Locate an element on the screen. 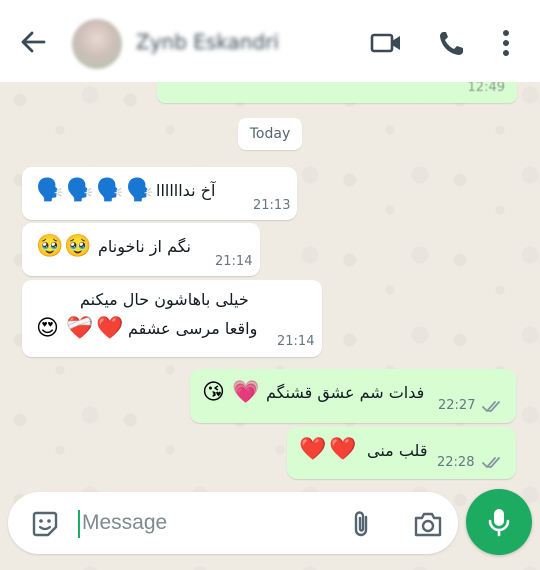  more-options-icon is located at coordinates (512, 43).